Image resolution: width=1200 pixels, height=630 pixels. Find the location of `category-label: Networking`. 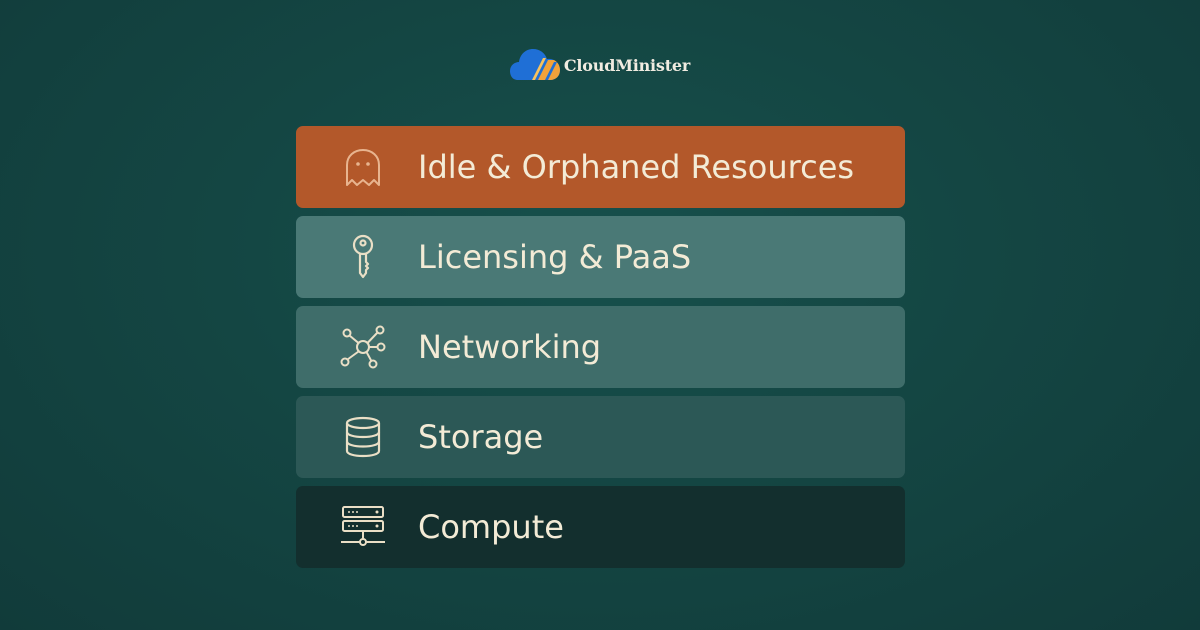

category-label: Networking is located at coordinates (510, 347).